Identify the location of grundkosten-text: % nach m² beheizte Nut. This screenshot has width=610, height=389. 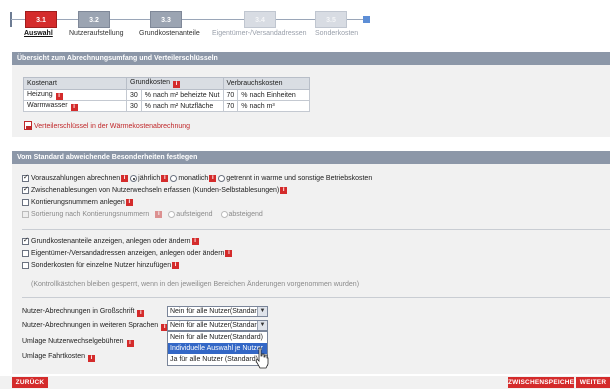
(182, 95).